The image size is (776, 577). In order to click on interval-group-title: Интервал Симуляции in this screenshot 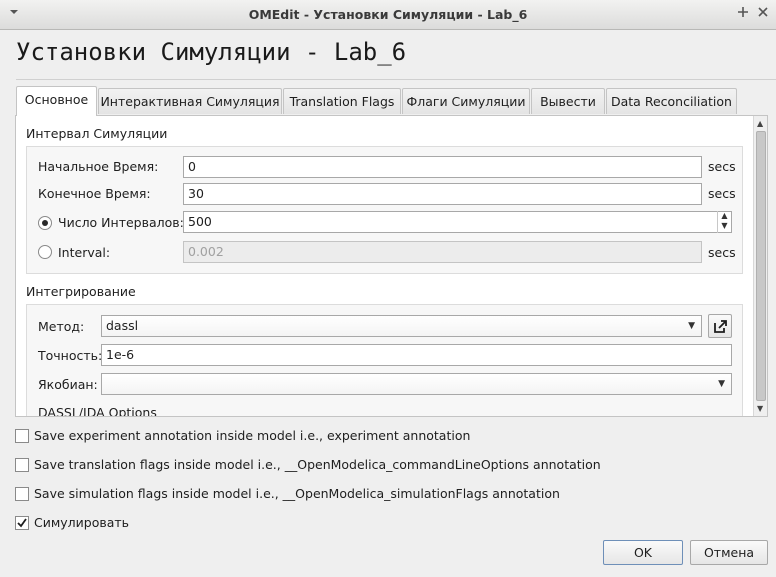, I will do `click(97, 133)`.